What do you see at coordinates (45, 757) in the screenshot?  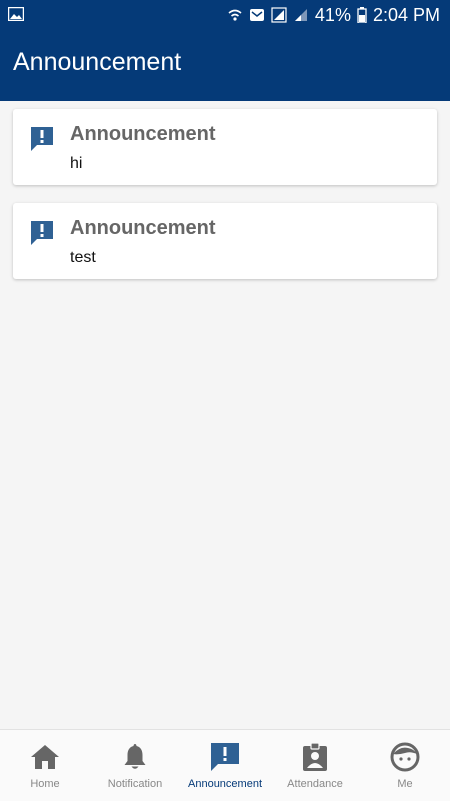 I see `home-icon` at bounding box center [45, 757].